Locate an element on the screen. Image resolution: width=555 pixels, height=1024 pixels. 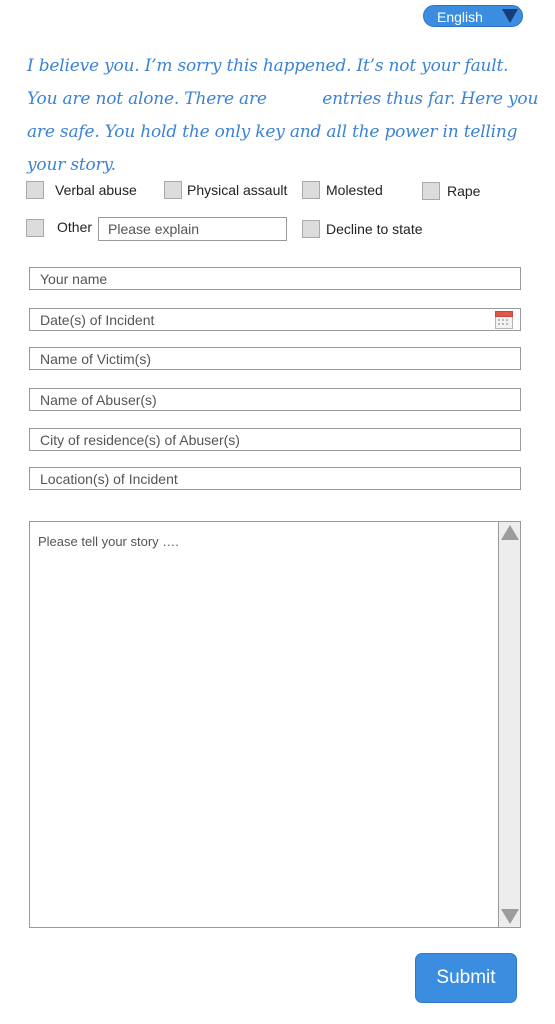
your-name-field is located at coordinates (275, 278).